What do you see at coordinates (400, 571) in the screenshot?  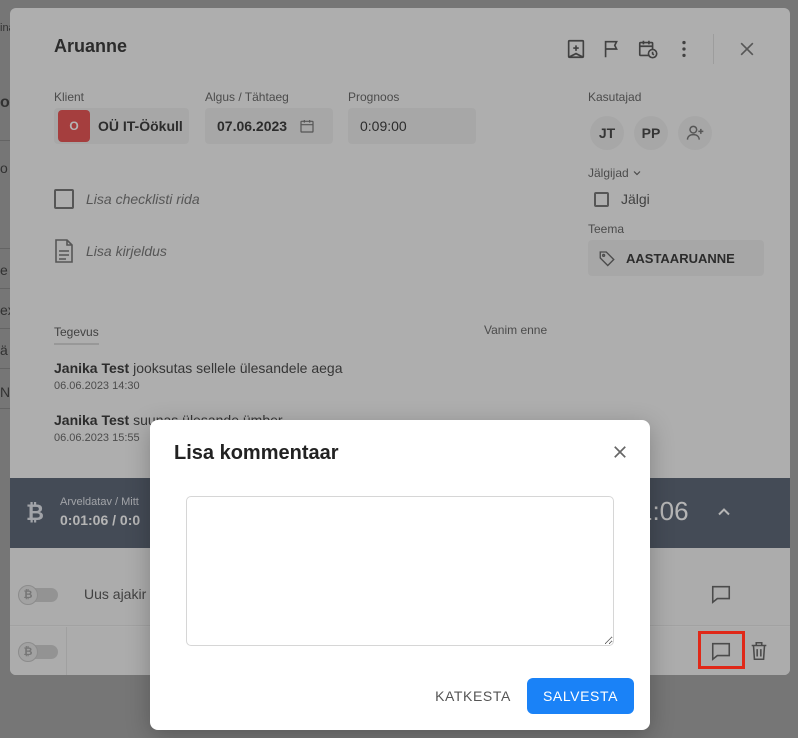 I see `comment-textarea` at bounding box center [400, 571].